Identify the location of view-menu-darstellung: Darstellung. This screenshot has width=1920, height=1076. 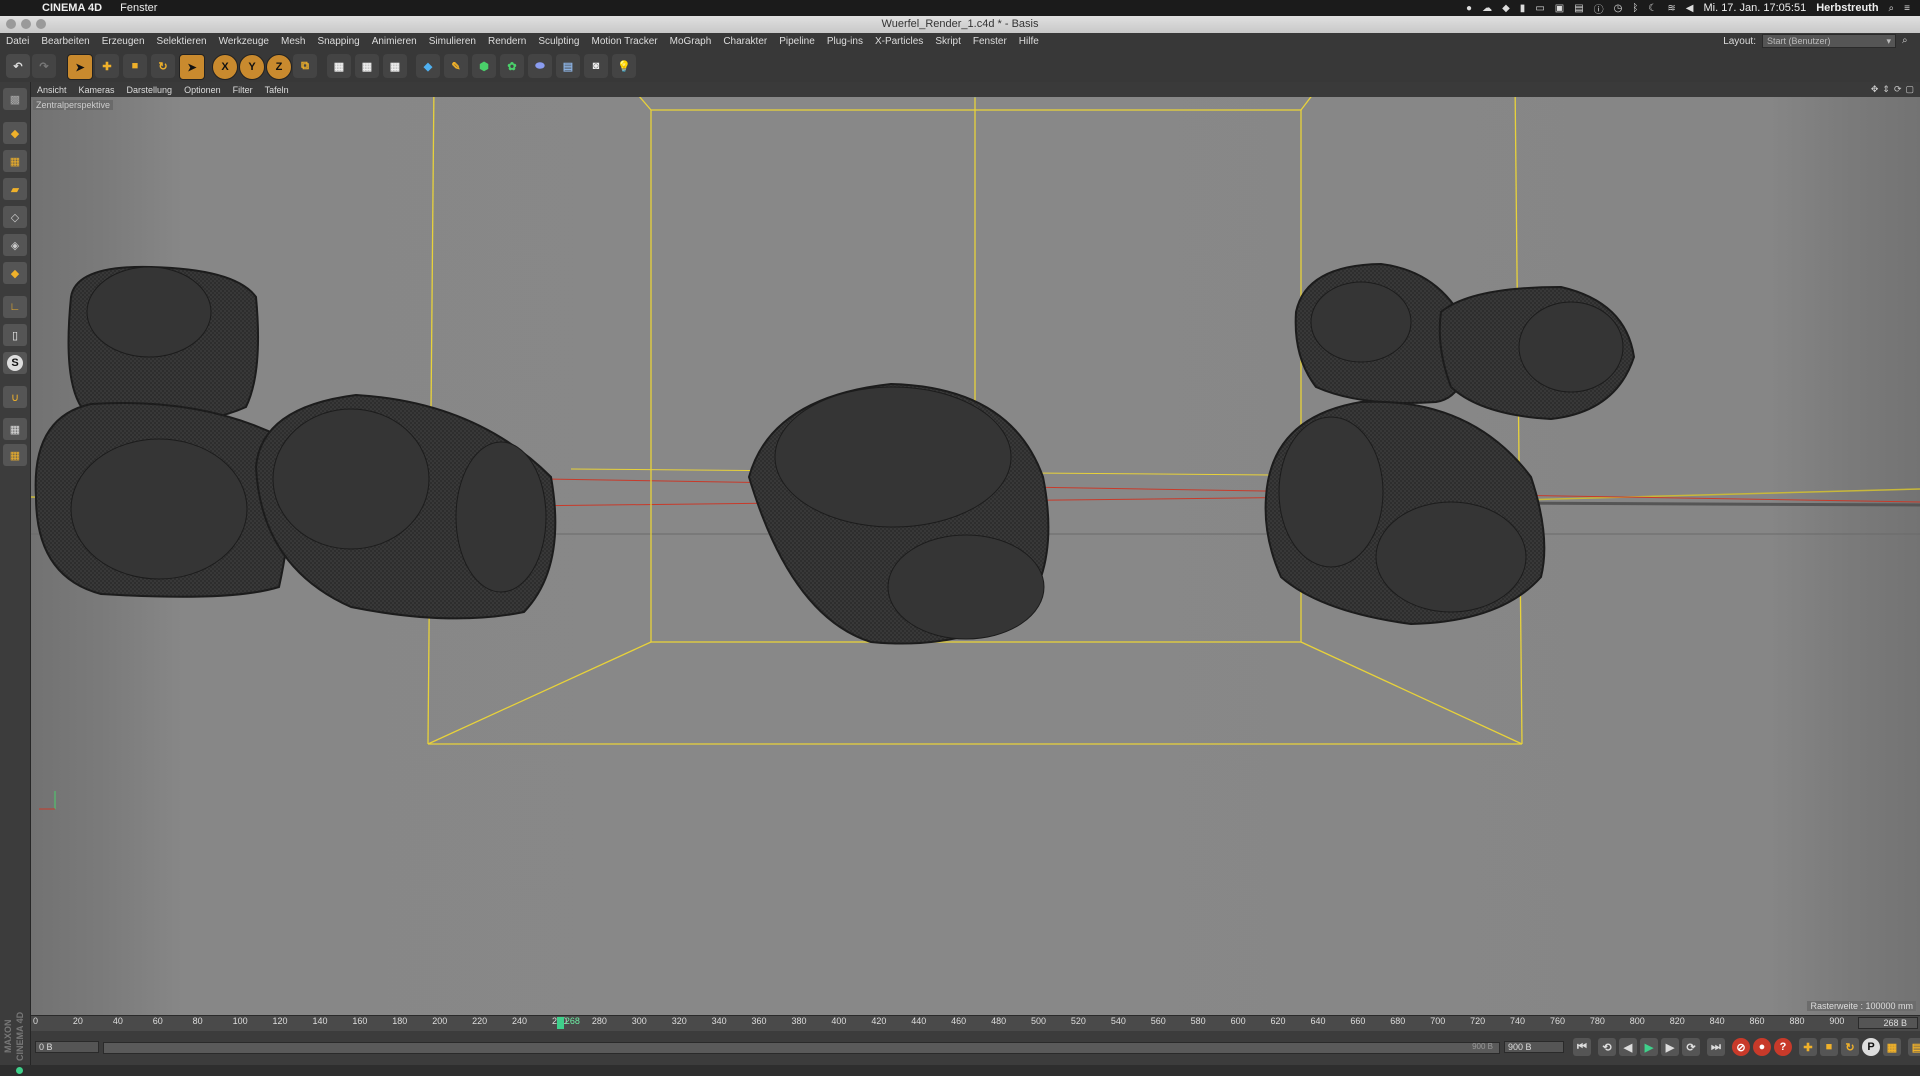
(150, 90).